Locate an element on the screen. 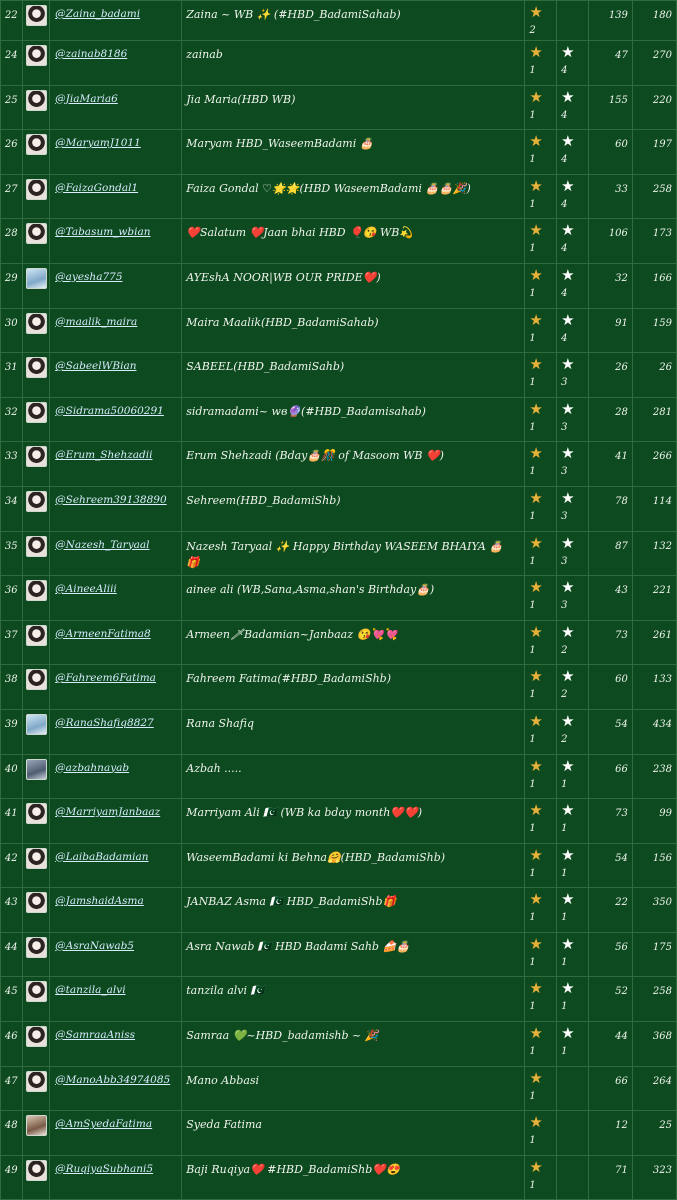  username-link: @FaizaGondal1 is located at coordinates (96, 188).